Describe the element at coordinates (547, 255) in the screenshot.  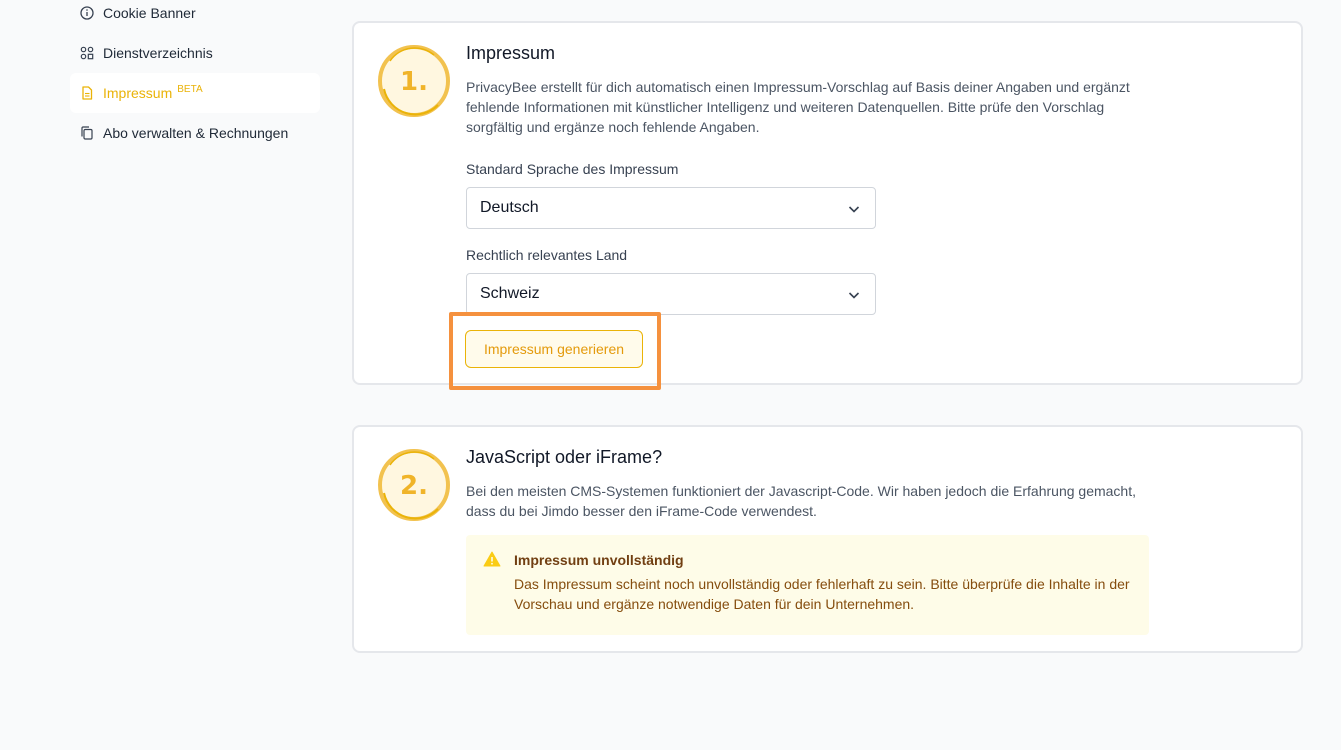
I see `country-label: Rechtlich relevantes Land` at that location.